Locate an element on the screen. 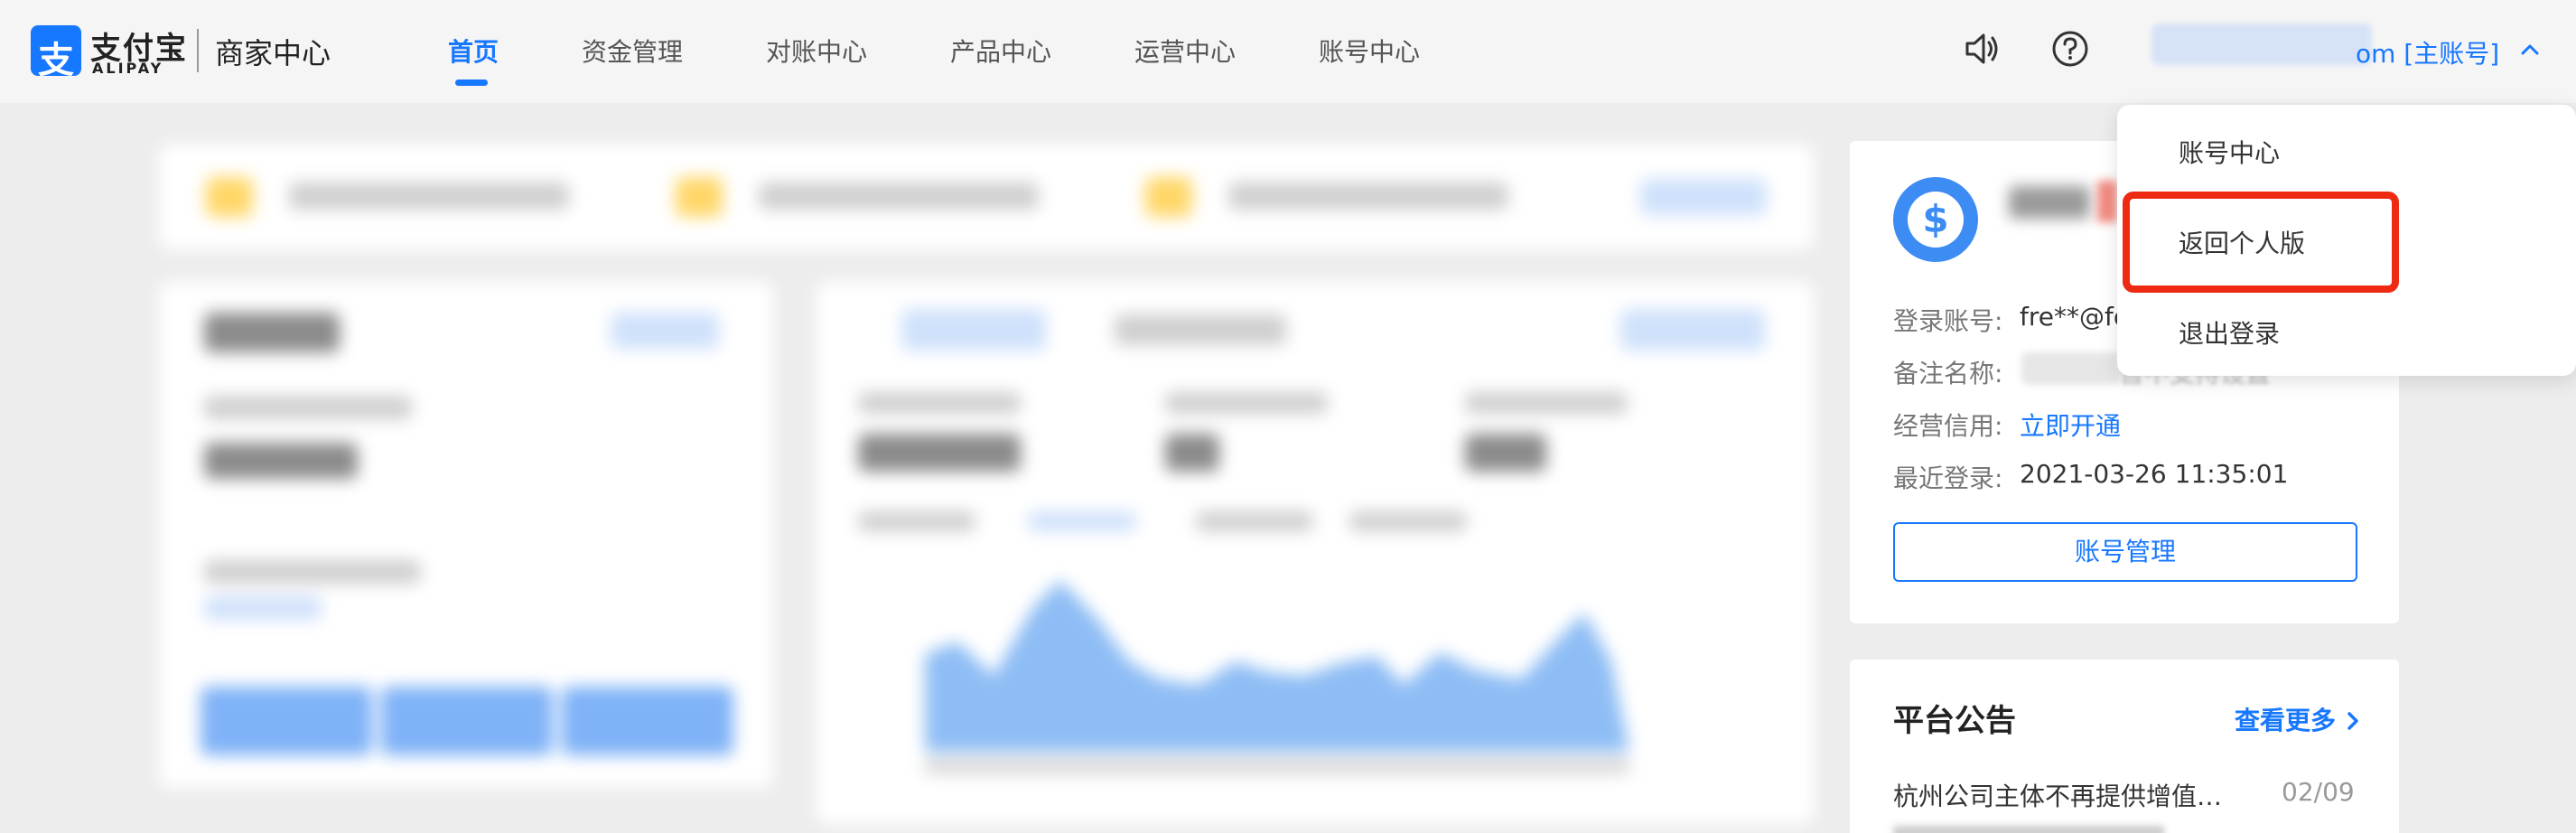 The width and height of the screenshot is (2576, 833). login-account-label: 登录账号: is located at coordinates (1948, 321).